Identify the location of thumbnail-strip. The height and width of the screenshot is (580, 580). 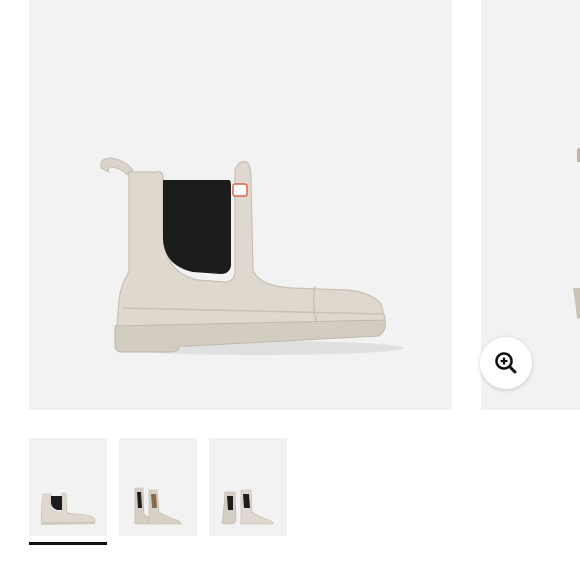
(158, 493).